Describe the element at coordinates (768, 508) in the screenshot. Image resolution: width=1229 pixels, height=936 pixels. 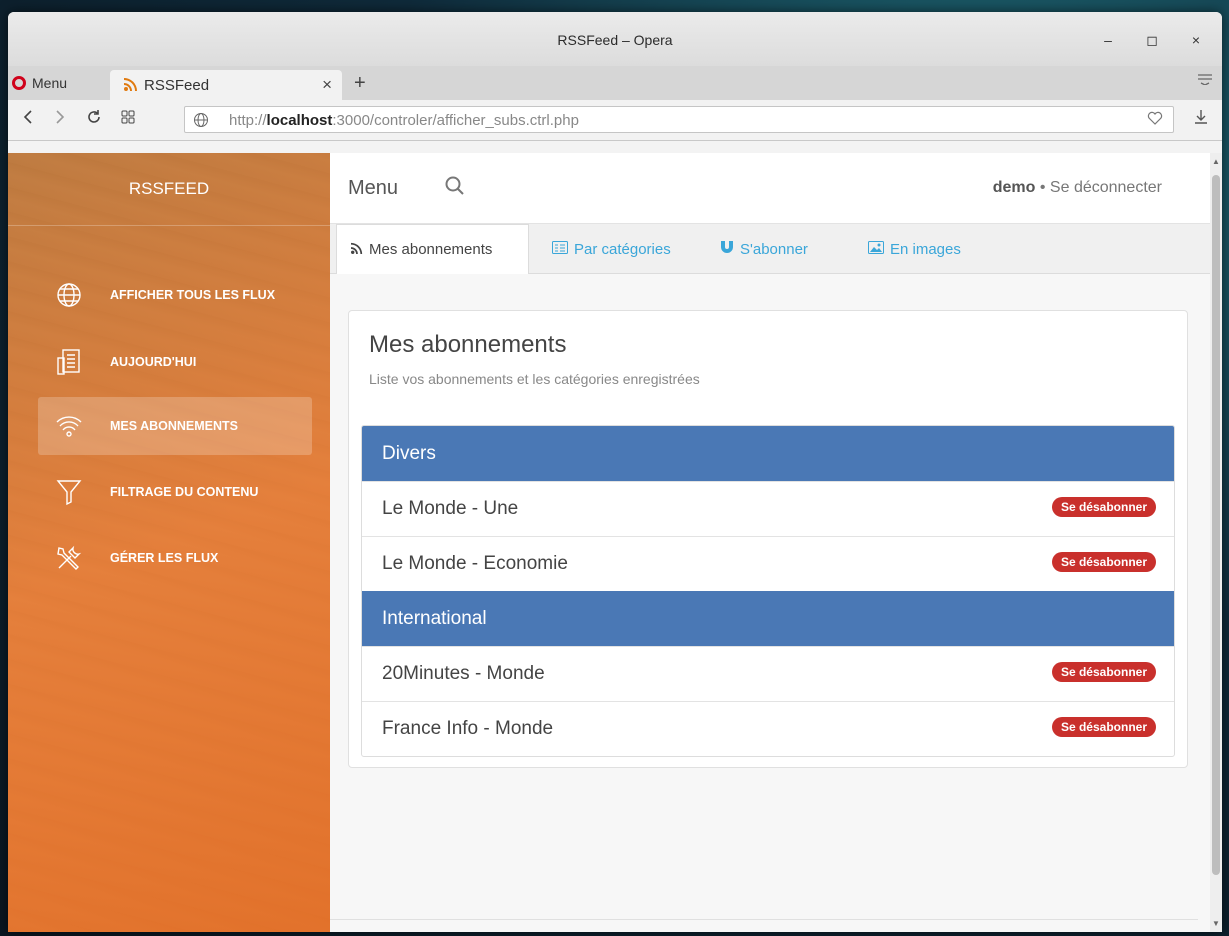
I see `list-item: Le Monde - Une Se désabonner` at that location.